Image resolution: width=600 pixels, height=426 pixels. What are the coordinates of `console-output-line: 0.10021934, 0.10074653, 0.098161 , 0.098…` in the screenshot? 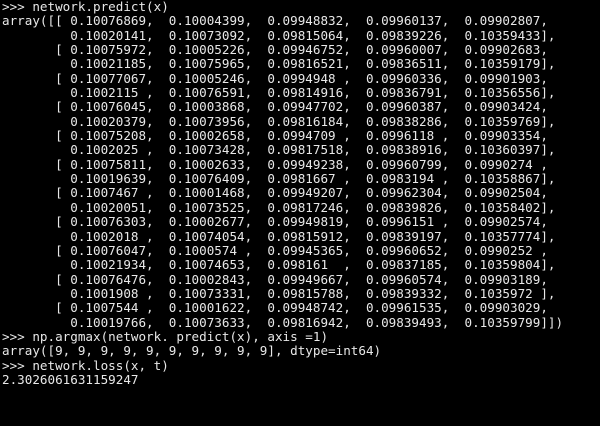 It's located at (279, 265).